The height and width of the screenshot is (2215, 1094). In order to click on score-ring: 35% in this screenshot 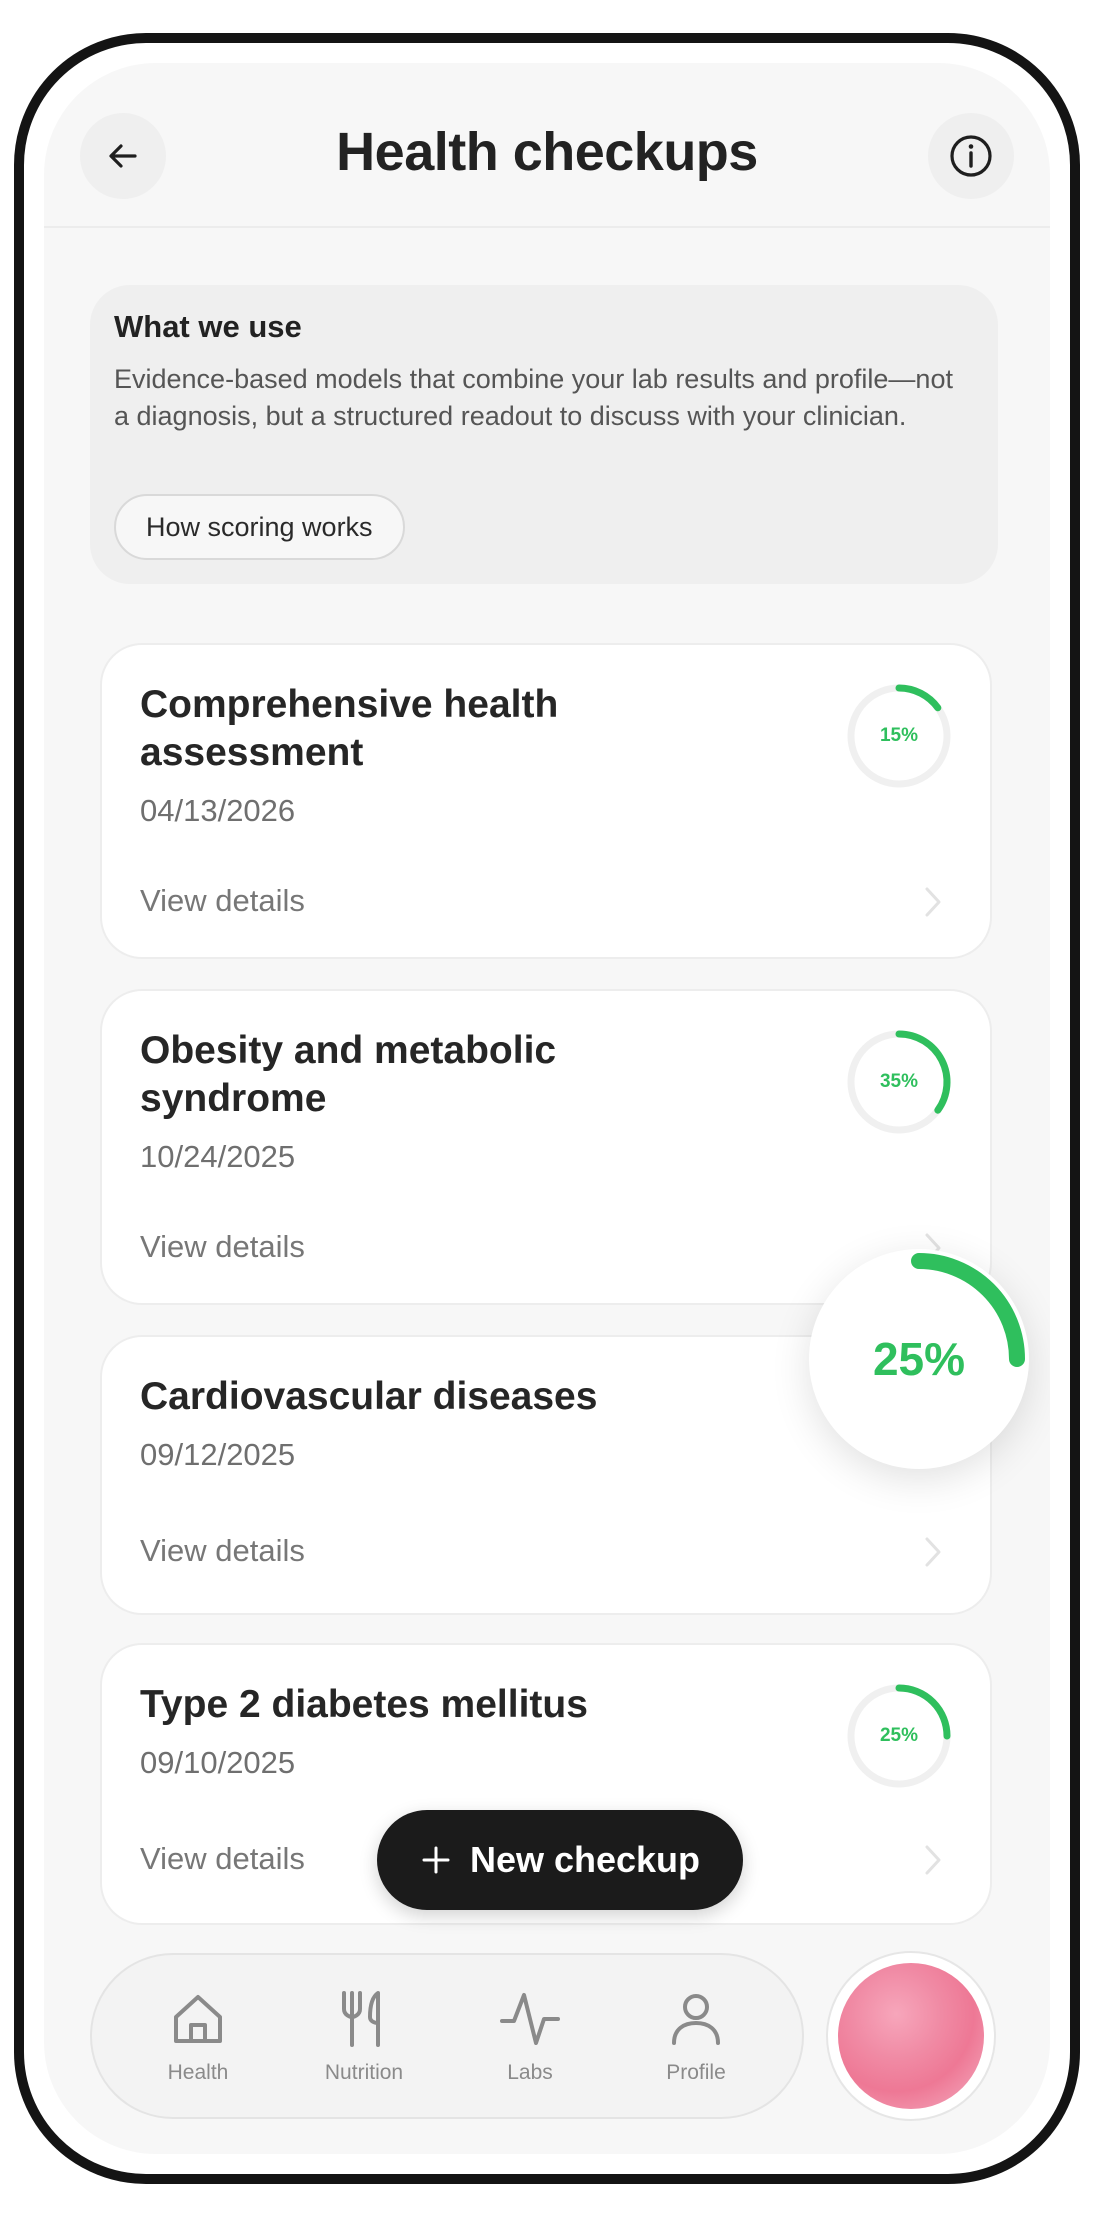, I will do `click(899, 1082)`.